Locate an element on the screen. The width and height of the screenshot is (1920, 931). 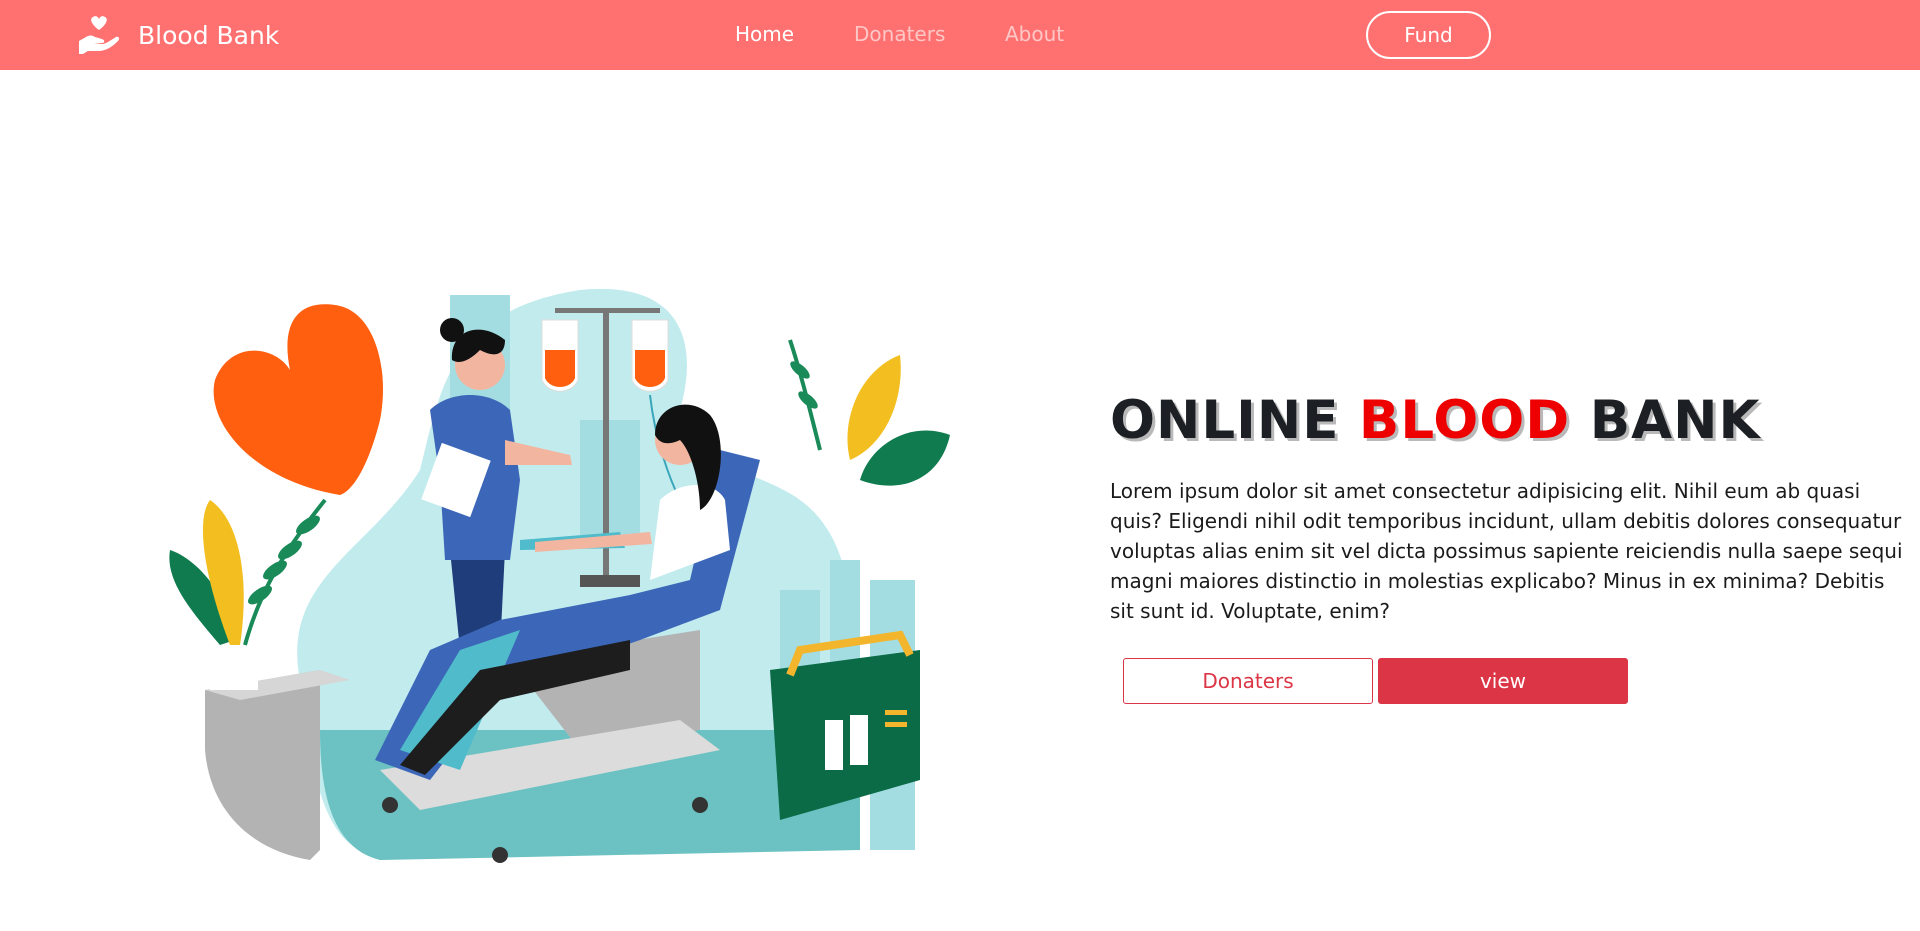
hero-title-word-blood: BLOOD is located at coordinates (1464, 420).